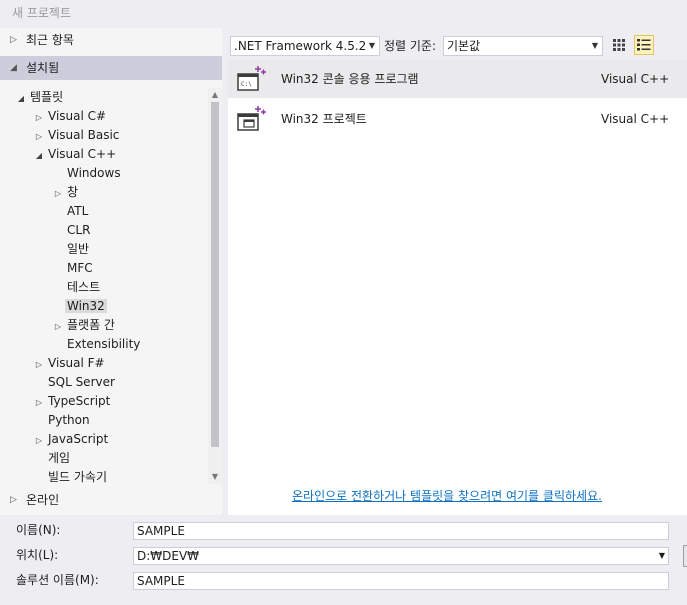  Describe the element at coordinates (111, 500) in the screenshot. I see `section-online: ▷ 온라인` at that location.